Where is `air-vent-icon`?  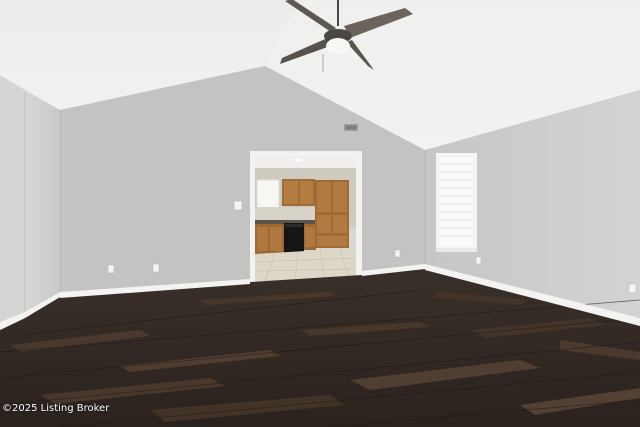 air-vent-icon is located at coordinates (351, 127).